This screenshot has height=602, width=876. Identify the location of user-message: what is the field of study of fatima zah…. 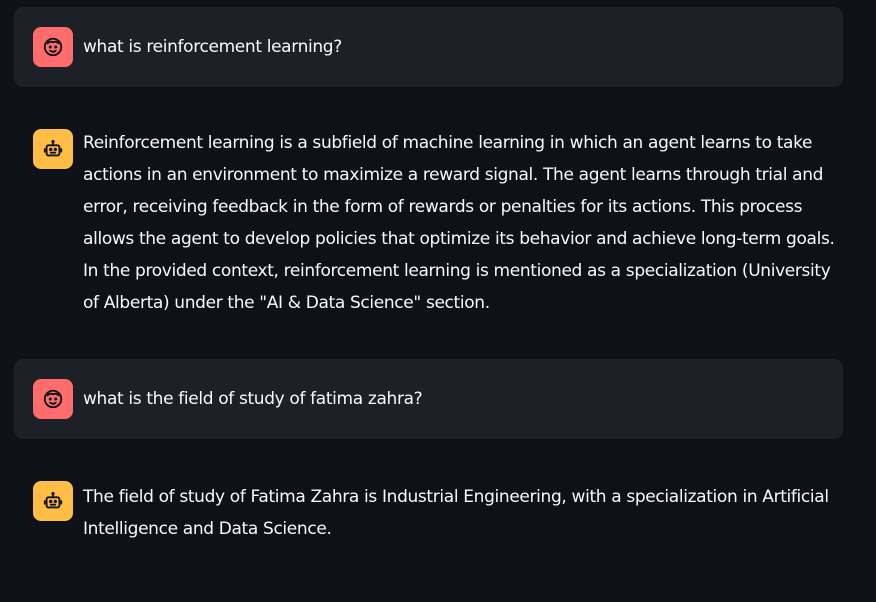
(428, 399).